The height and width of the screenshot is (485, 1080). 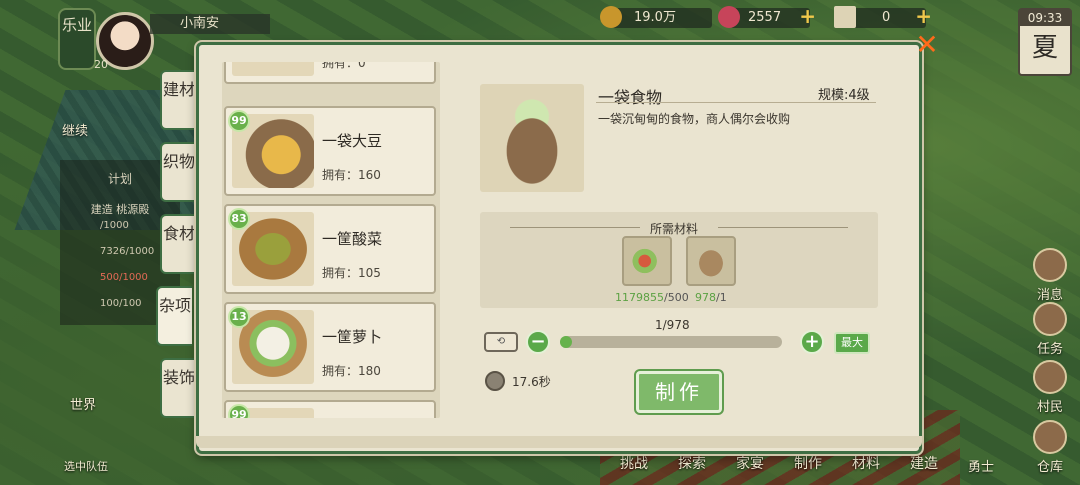 I want to click on material-need: /1, so click(x=721, y=297).